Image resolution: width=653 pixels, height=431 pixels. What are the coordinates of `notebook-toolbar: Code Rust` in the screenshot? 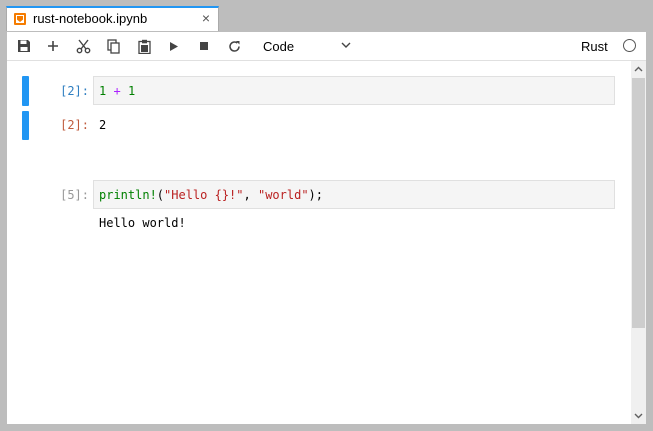 It's located at (326, 46).